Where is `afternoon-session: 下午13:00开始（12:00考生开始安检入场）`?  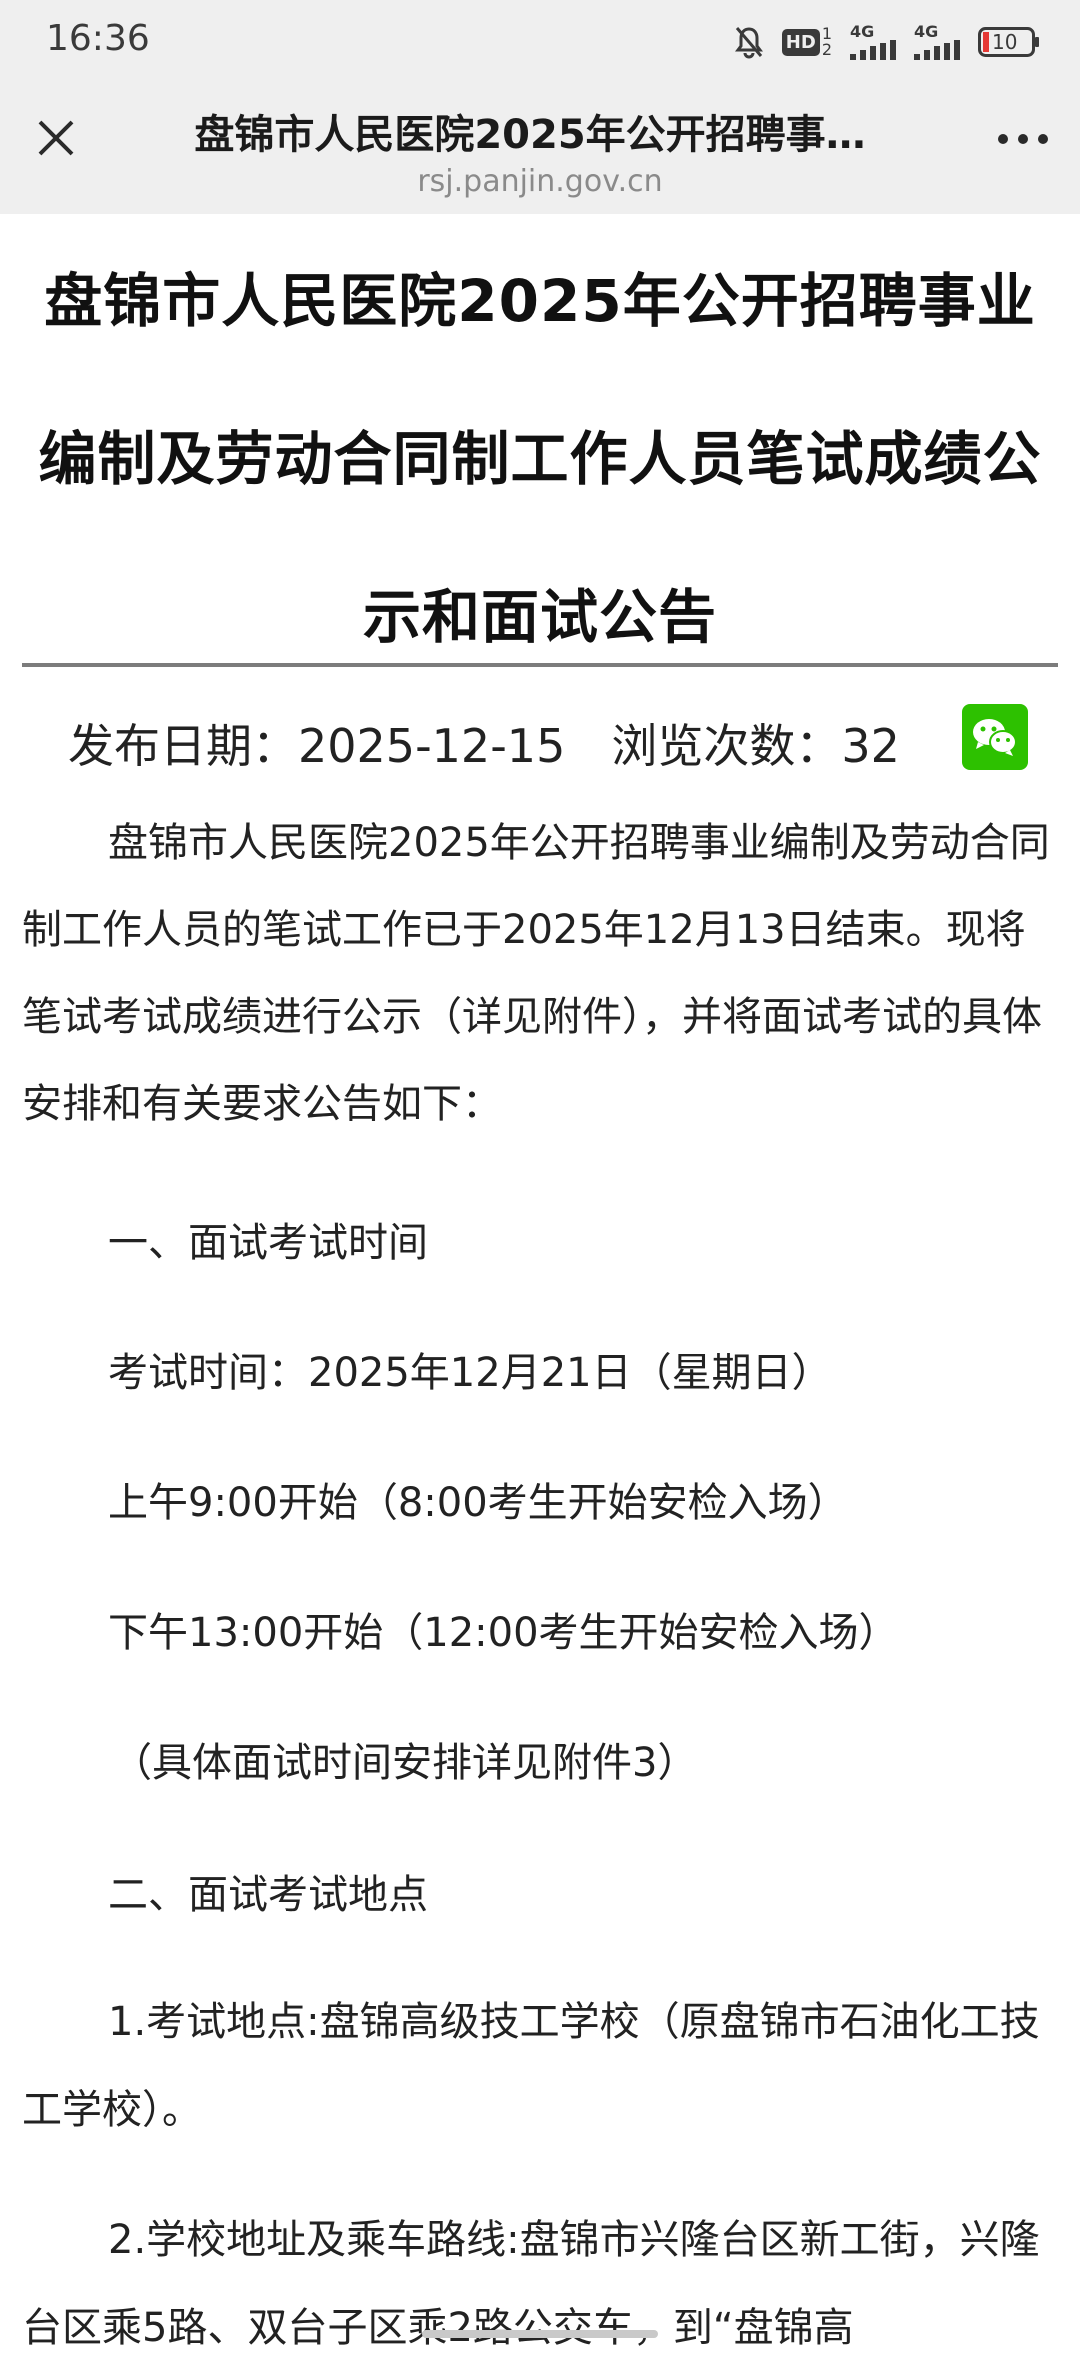 afternoon-session: 下午13:00开始（12:00考生开始安检入场） is located at coordinates (503, 1633).